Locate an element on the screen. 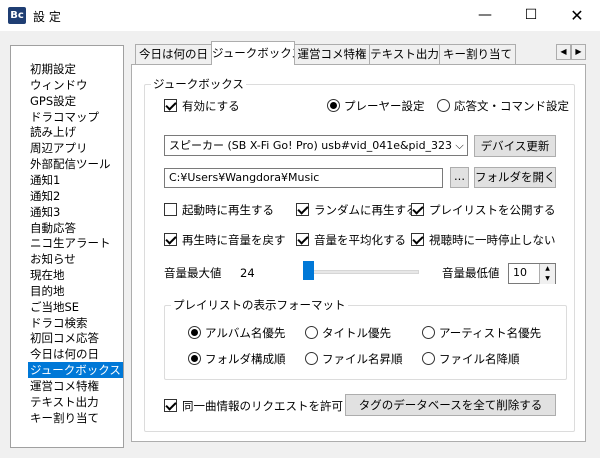 The height and width of the screenshot is (458, 600). sidebar-item: 自動応答 is located at coordinates (53, 228).